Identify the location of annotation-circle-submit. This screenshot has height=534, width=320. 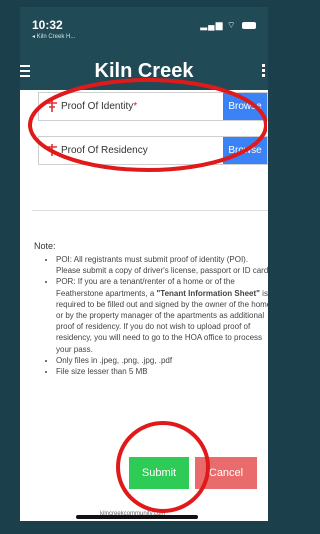
(163, 467).